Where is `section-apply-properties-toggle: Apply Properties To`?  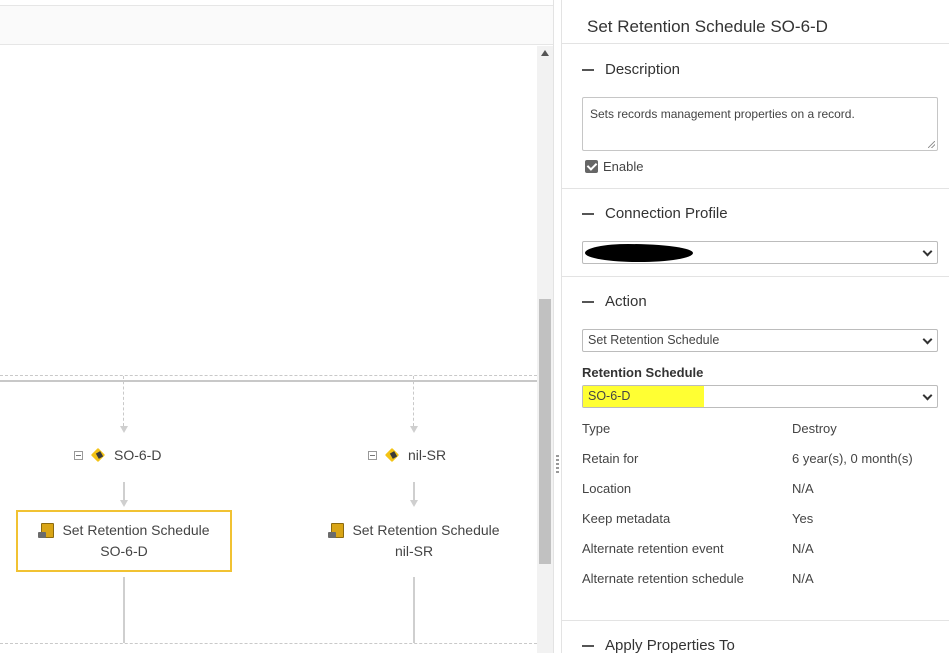
section-apply-properties-toggle: Apply Properties To is located at coordinates (658, 645).